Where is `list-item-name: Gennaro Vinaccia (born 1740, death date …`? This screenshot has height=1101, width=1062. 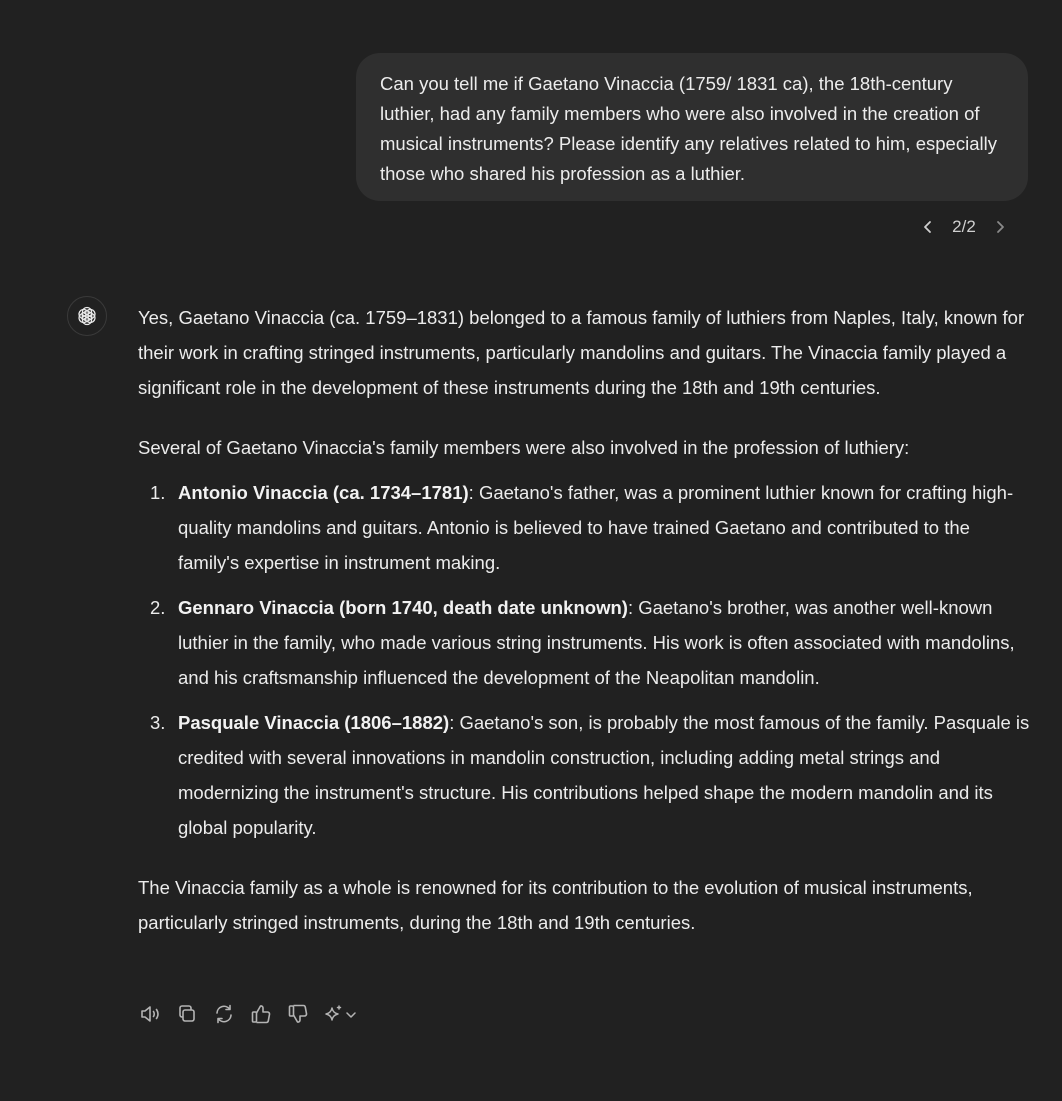 list-item-name: Gennaro Vinaccia (born 1740, death date … is located at coordinates (403, 607).